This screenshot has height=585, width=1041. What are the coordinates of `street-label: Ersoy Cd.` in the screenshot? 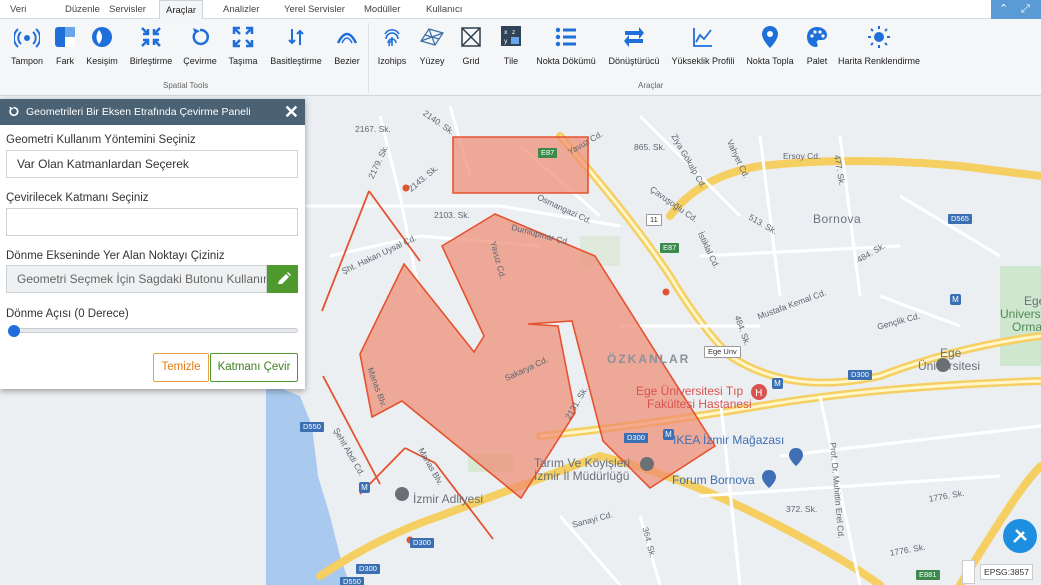 It's located at (802, 156).